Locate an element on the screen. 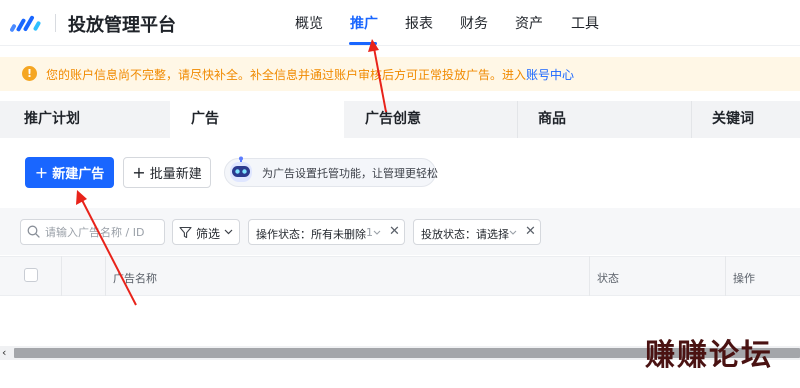 The image size is (800, 388). column-header-ad-name: 广告名称 is located at coordinates (135, 278).